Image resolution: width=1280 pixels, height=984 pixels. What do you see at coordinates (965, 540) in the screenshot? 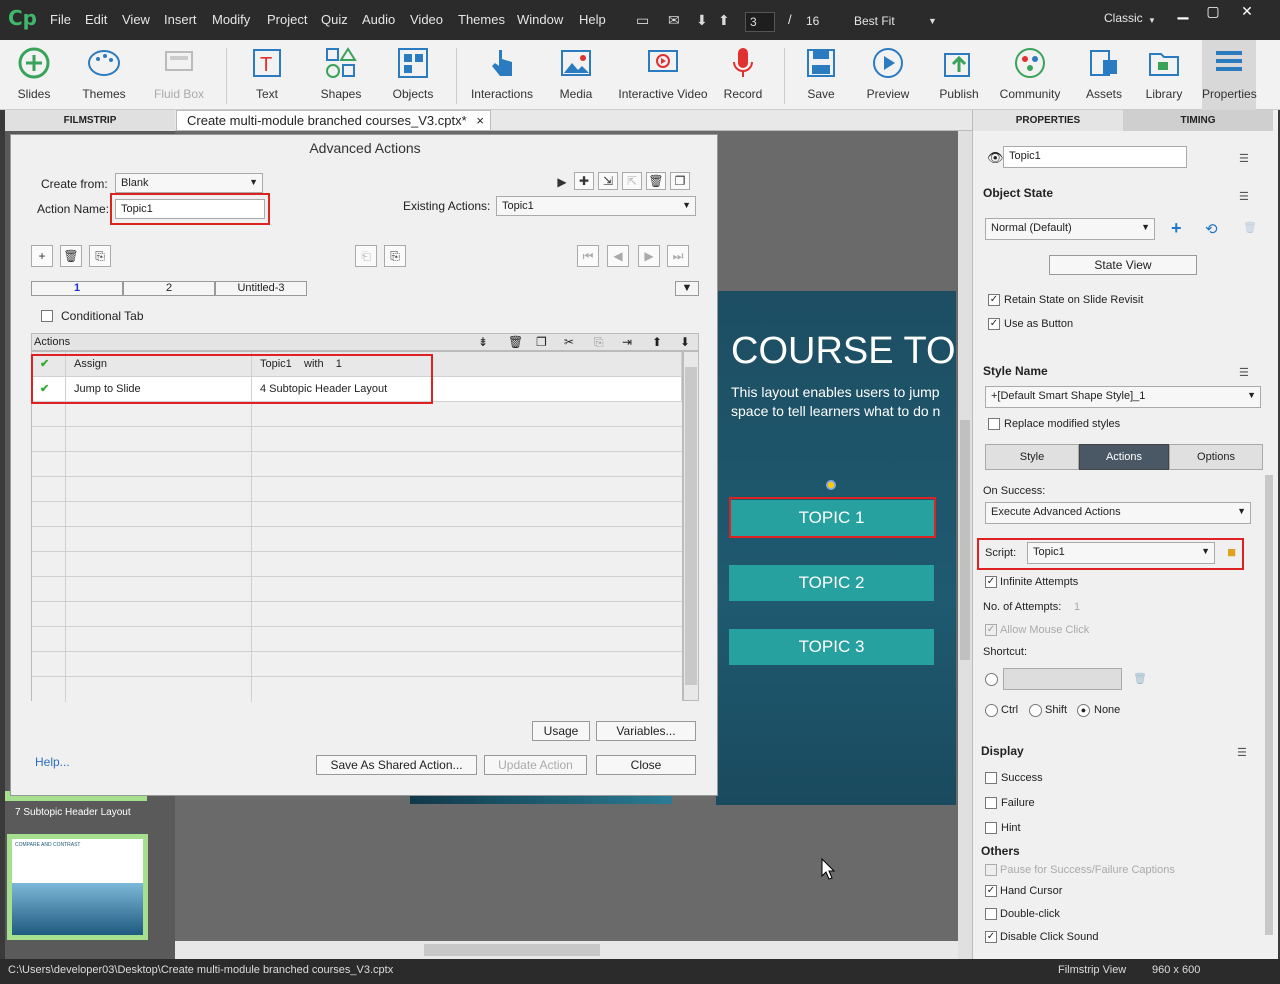
I see `stage-vertical-scroll-thumb` at bounding box center [965, 540].